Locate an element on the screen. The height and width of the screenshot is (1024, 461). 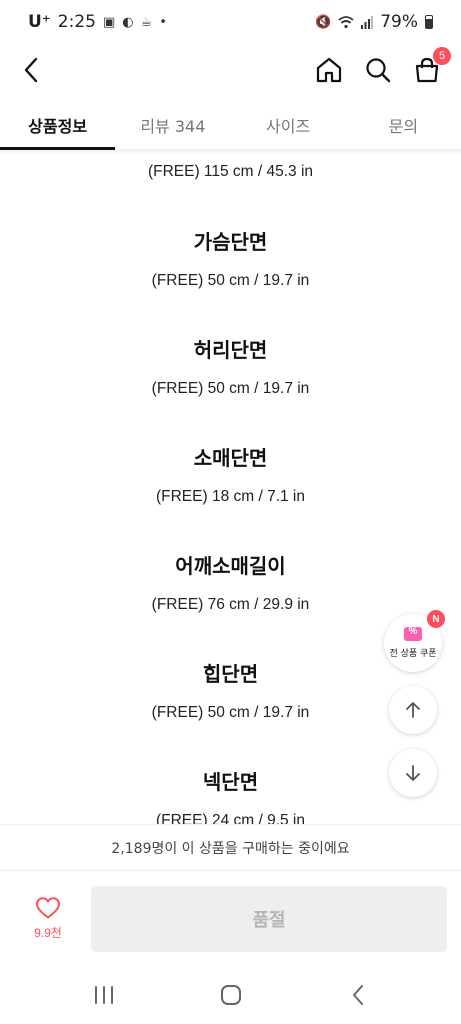
status-bar: U⁺ 2:25 ▣ ◐ ☕ • 🔇 79% is located at coordinates (230, 22).